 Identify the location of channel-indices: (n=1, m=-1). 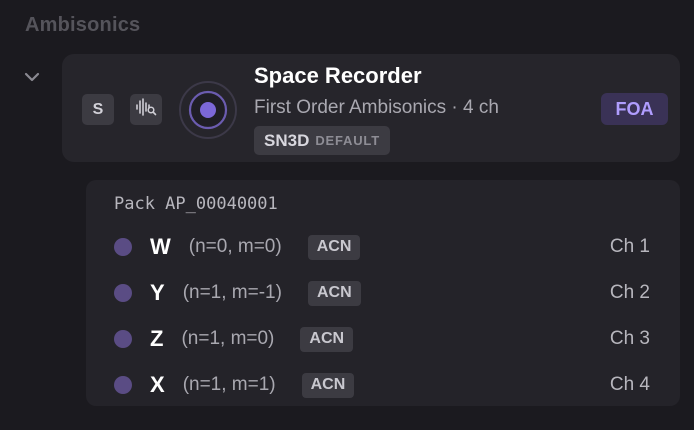
(232, 292).